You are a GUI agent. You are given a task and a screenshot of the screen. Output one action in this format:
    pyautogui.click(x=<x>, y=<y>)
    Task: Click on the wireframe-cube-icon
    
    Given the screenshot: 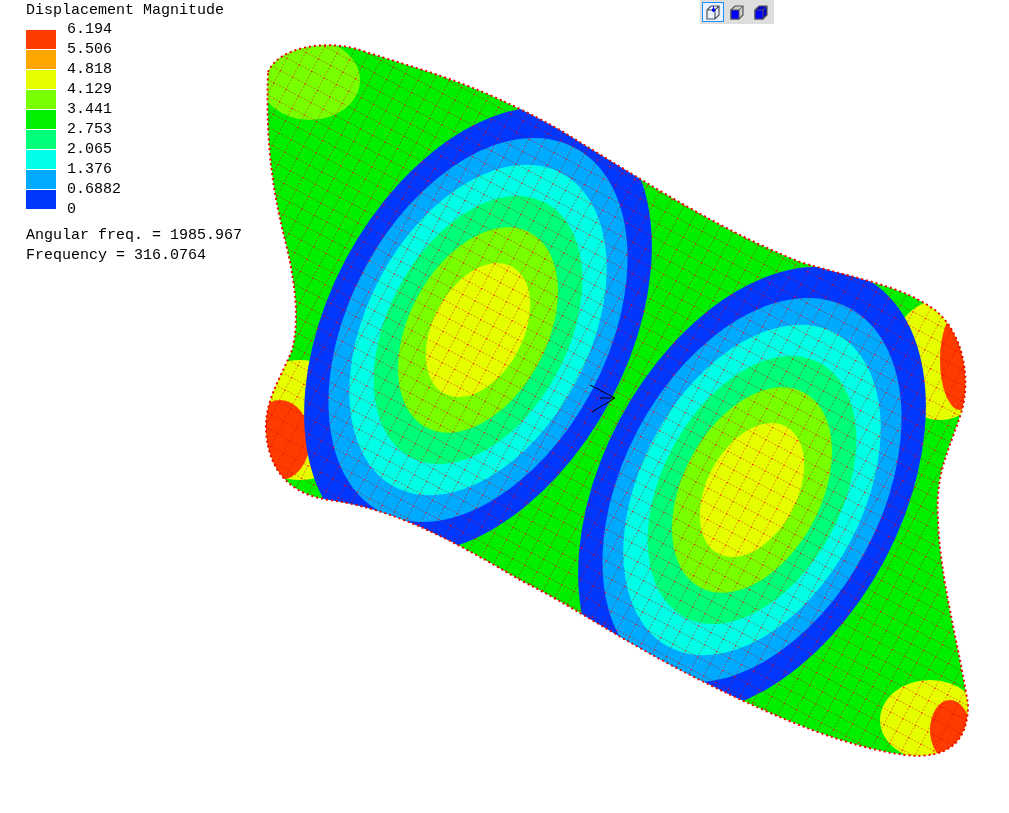 What is the action you would take?
    pyautogui.click(x=713, y=12)
    